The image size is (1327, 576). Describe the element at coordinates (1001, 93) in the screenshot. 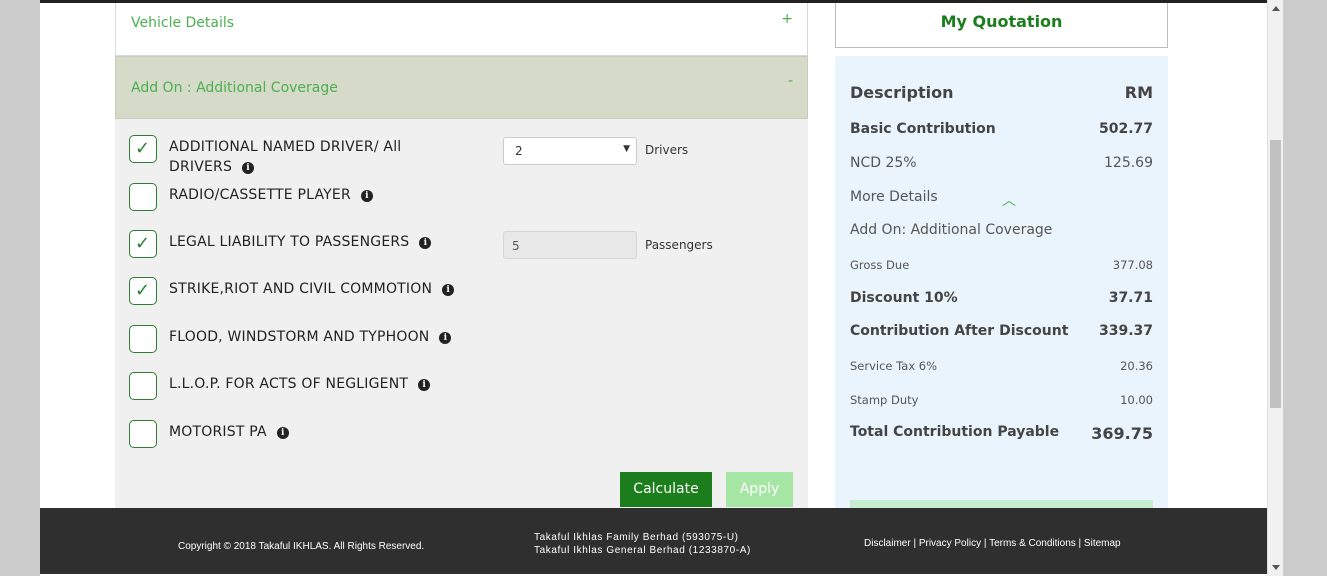

I see `quotation-column-headers: Description RM` at that location.